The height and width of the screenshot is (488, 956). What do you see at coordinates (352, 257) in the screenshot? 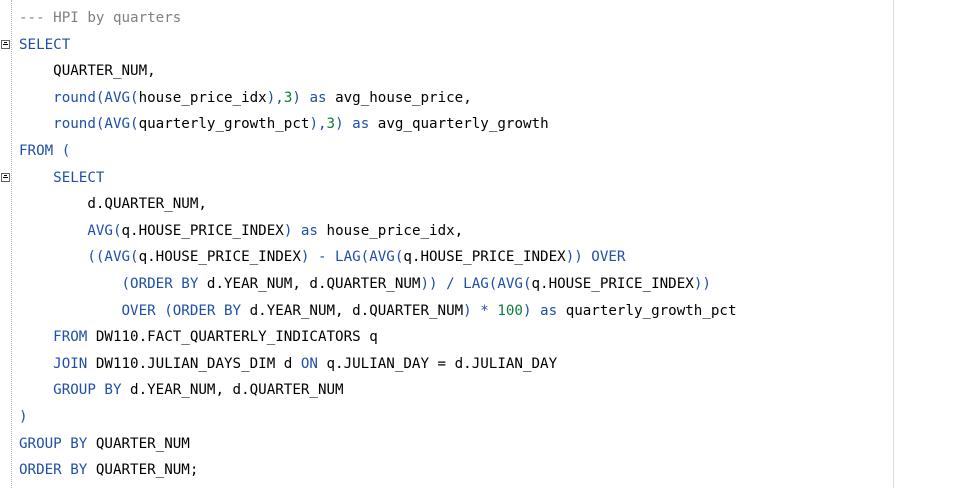
I see `code-keyword: ) - LAG(AVG(` at bounding box center [352, 257].